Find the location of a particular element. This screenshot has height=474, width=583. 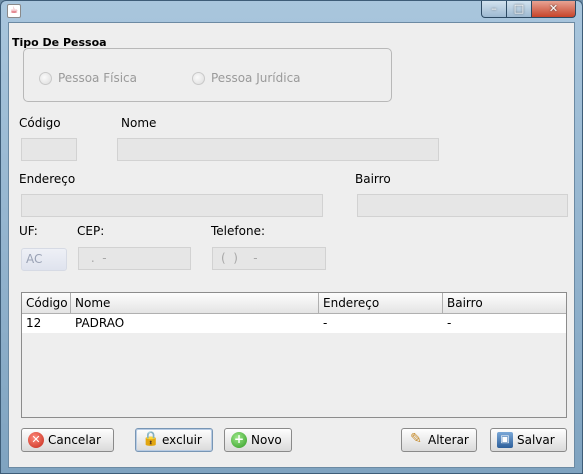

table-header: Código Nome Endereço Bairro is located at coordinates (294, 303).